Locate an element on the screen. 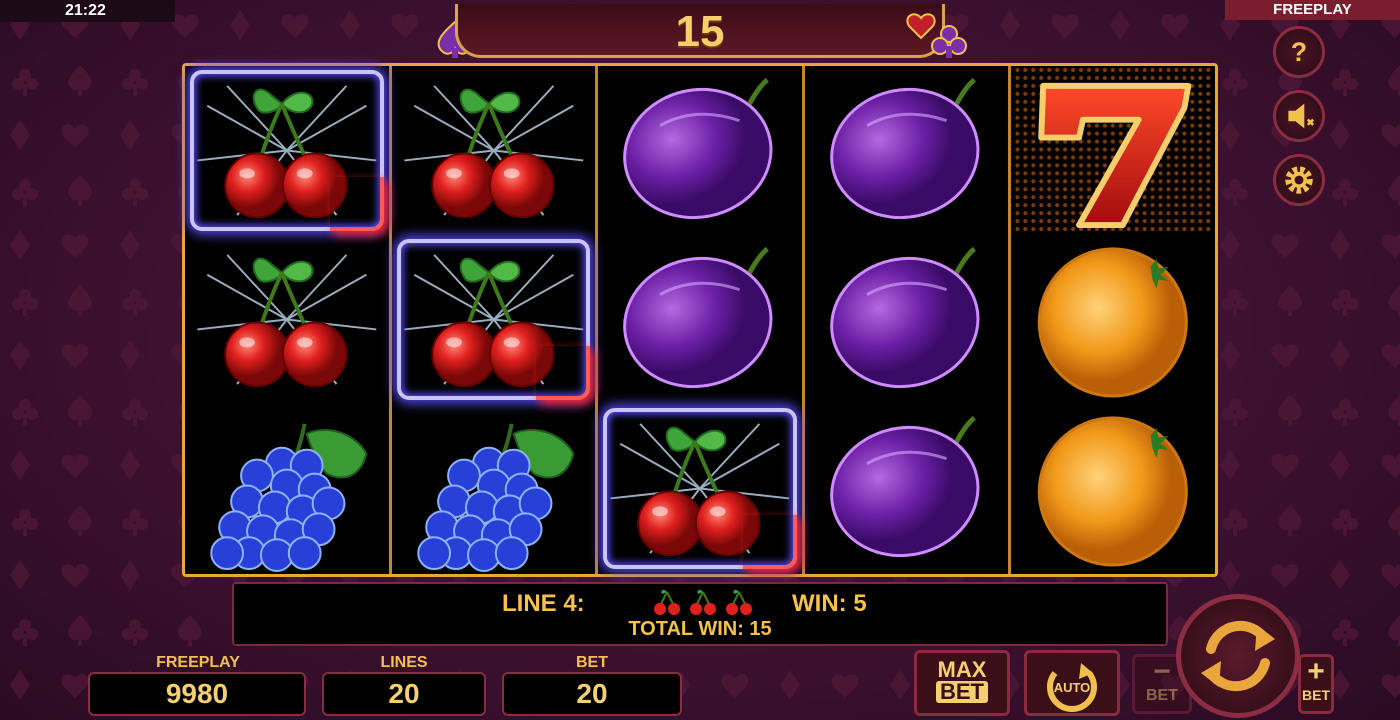 The width and height of the screenshot is (1400, 720). line-win-label: WIN: 5 is located at coordinates (829, 603).